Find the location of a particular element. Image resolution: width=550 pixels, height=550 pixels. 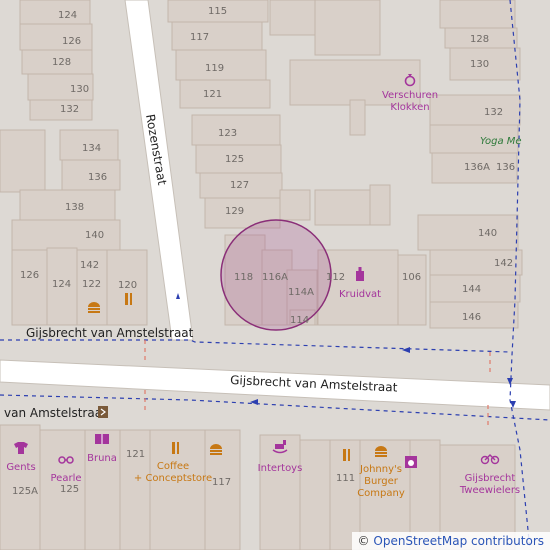

house-number: 118 is located at coordinates (243, 277).